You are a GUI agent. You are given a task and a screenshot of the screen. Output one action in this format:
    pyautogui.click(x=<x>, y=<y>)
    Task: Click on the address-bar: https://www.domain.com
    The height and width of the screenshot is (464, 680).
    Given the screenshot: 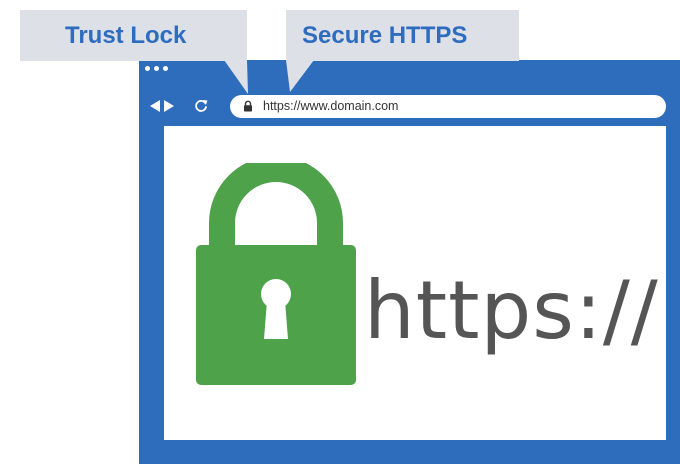 What is the action you would take?
    pyautogui.click(x=448, y=106)
    